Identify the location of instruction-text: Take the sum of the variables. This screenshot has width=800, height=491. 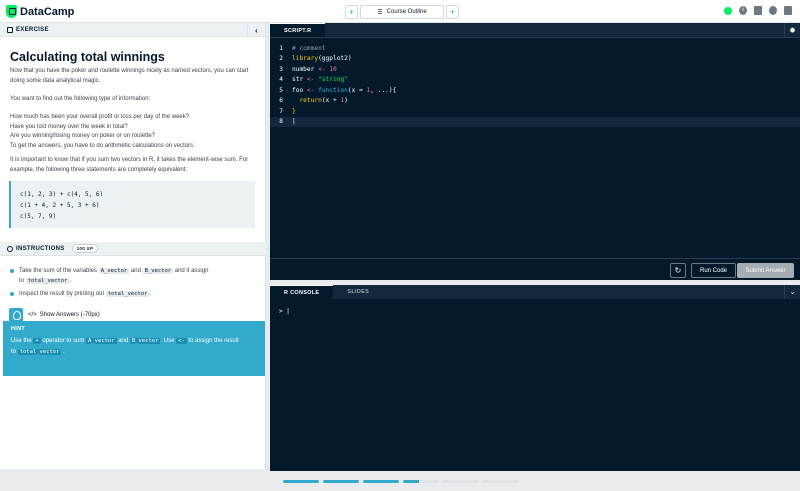
(58, 271).